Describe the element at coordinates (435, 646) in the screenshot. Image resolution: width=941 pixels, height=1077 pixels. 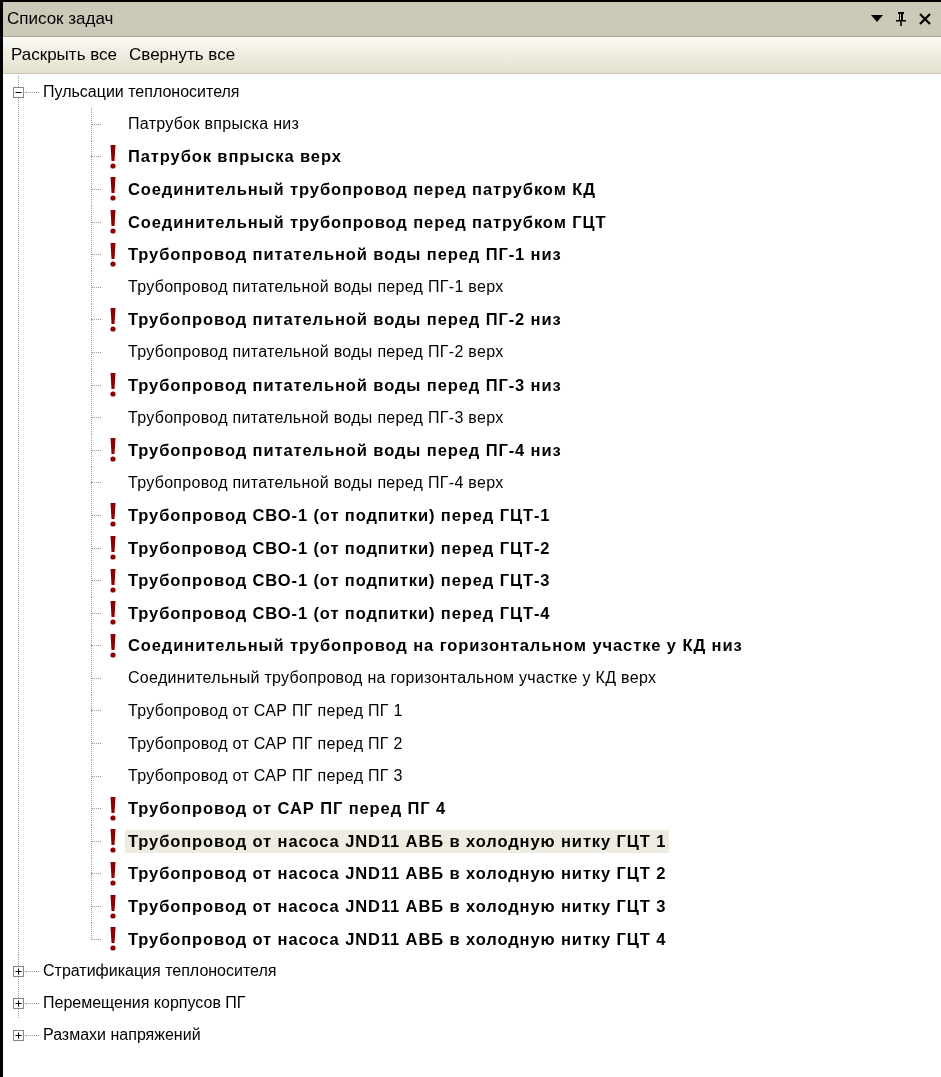
I see `tree-item: Соединительный трубопровод на горизонтальном участке у КД низ` at that location.